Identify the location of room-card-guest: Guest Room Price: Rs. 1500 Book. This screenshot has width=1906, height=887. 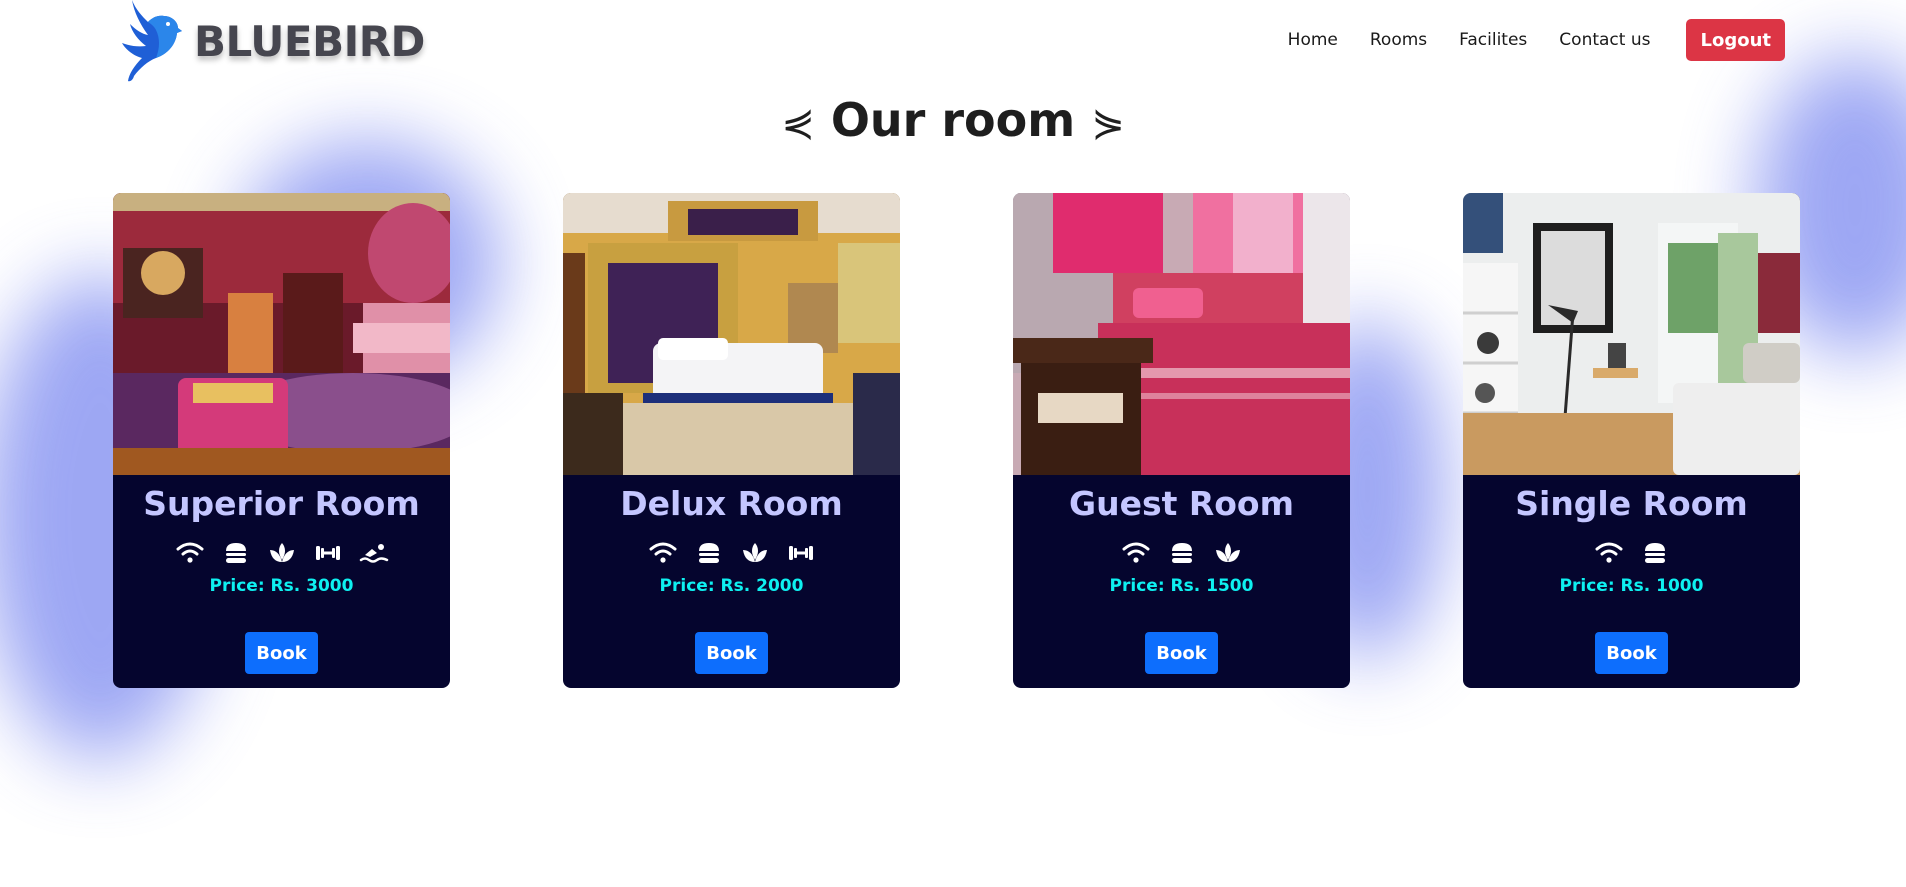
(1181, 440).